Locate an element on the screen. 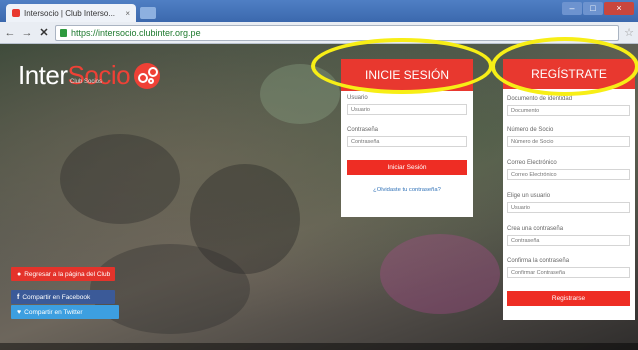 Image resolution: width=638 pixels, height=350 pixels. tab-close-icon: × is located at coordinates (127, 13).